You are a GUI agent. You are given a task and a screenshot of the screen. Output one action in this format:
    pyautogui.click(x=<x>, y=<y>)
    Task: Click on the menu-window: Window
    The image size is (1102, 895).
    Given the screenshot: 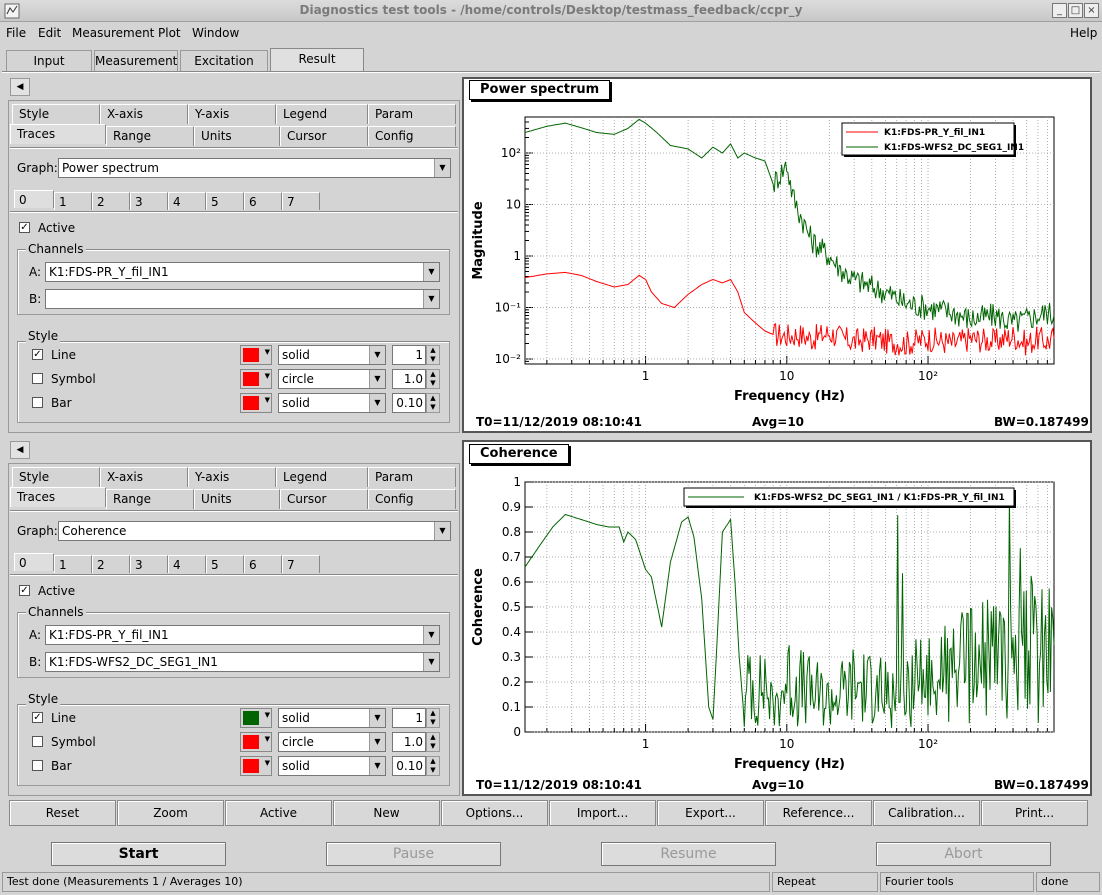 What is the action you would take?
    pyautogui.click(x=215, y=33)
    